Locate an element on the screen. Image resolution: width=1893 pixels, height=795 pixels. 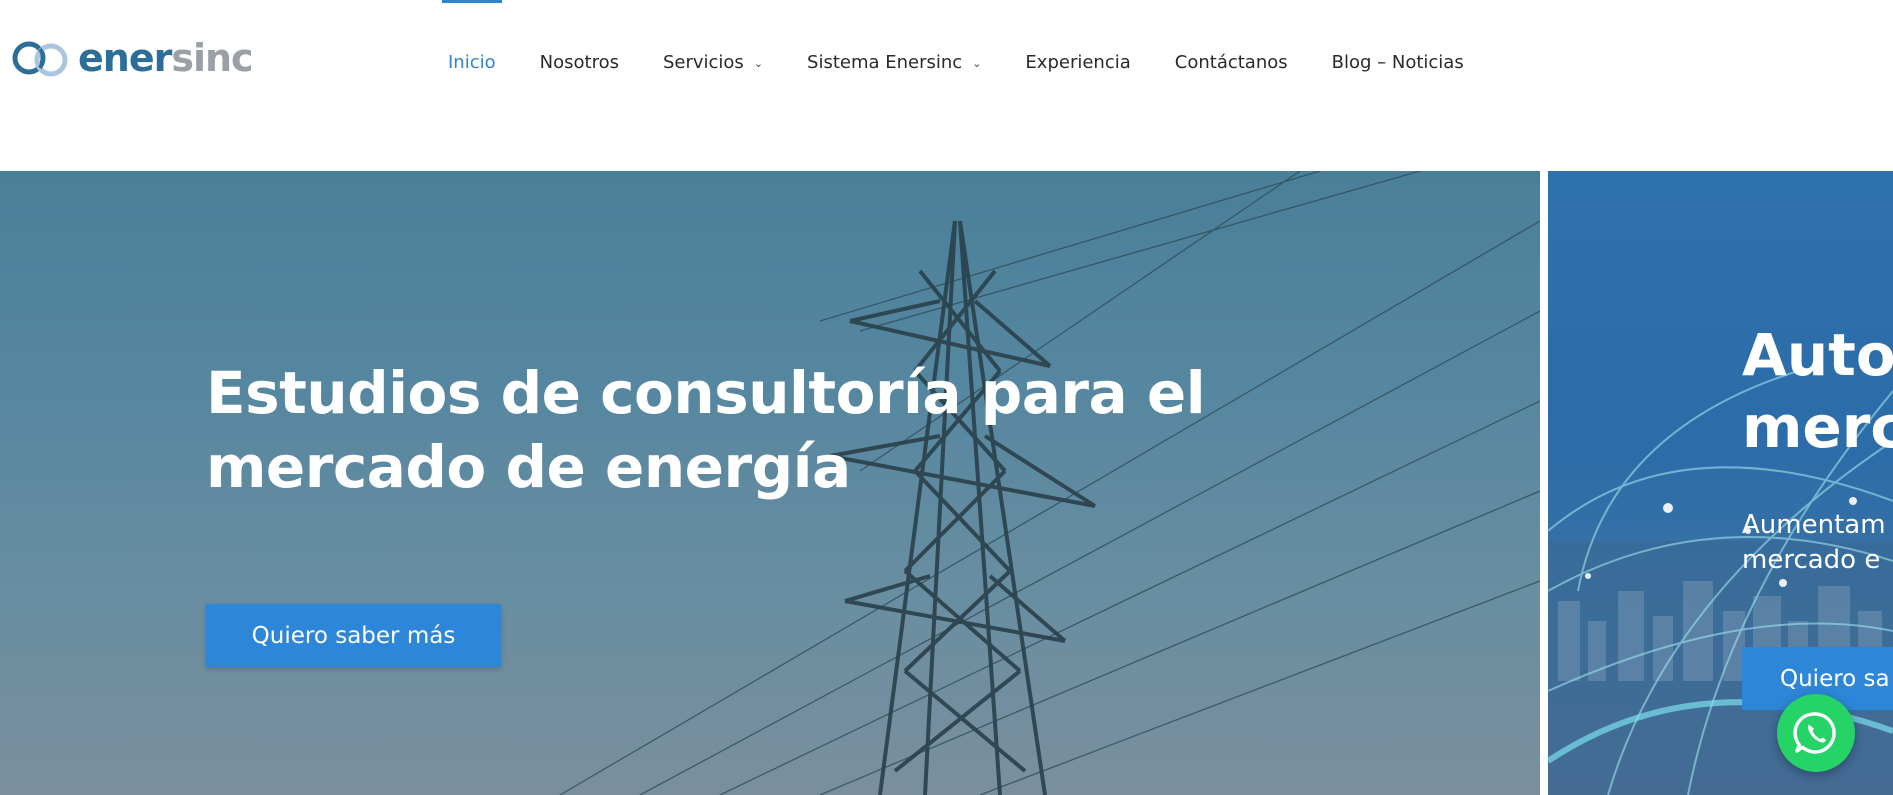
nav-item-sistema-enersinc: Sistema Enersinc ⌄ is located at coordinates (894, 62).